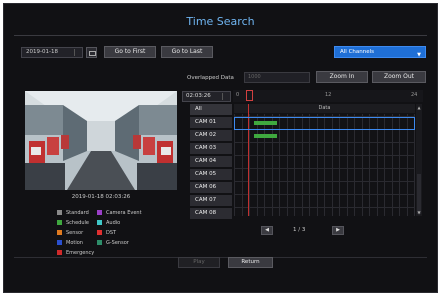 The image size is (441, 296). I want to click on legend-item: Sensor, so click(70, 233).